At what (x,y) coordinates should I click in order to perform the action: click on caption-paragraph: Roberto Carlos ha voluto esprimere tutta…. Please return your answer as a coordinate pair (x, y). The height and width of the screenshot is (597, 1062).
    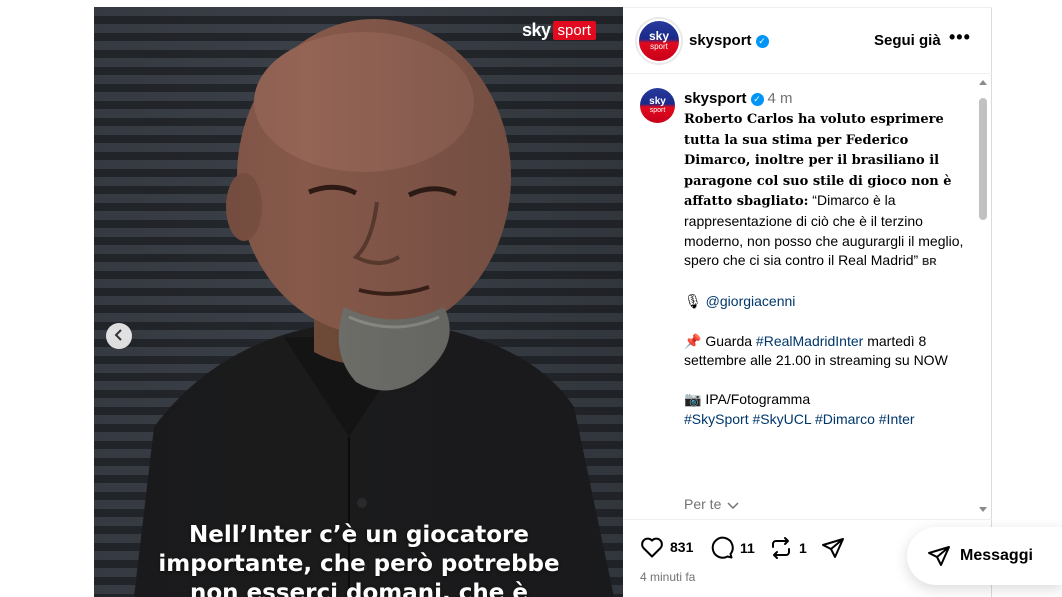
    Looking at the image, I should click on (824, 191).